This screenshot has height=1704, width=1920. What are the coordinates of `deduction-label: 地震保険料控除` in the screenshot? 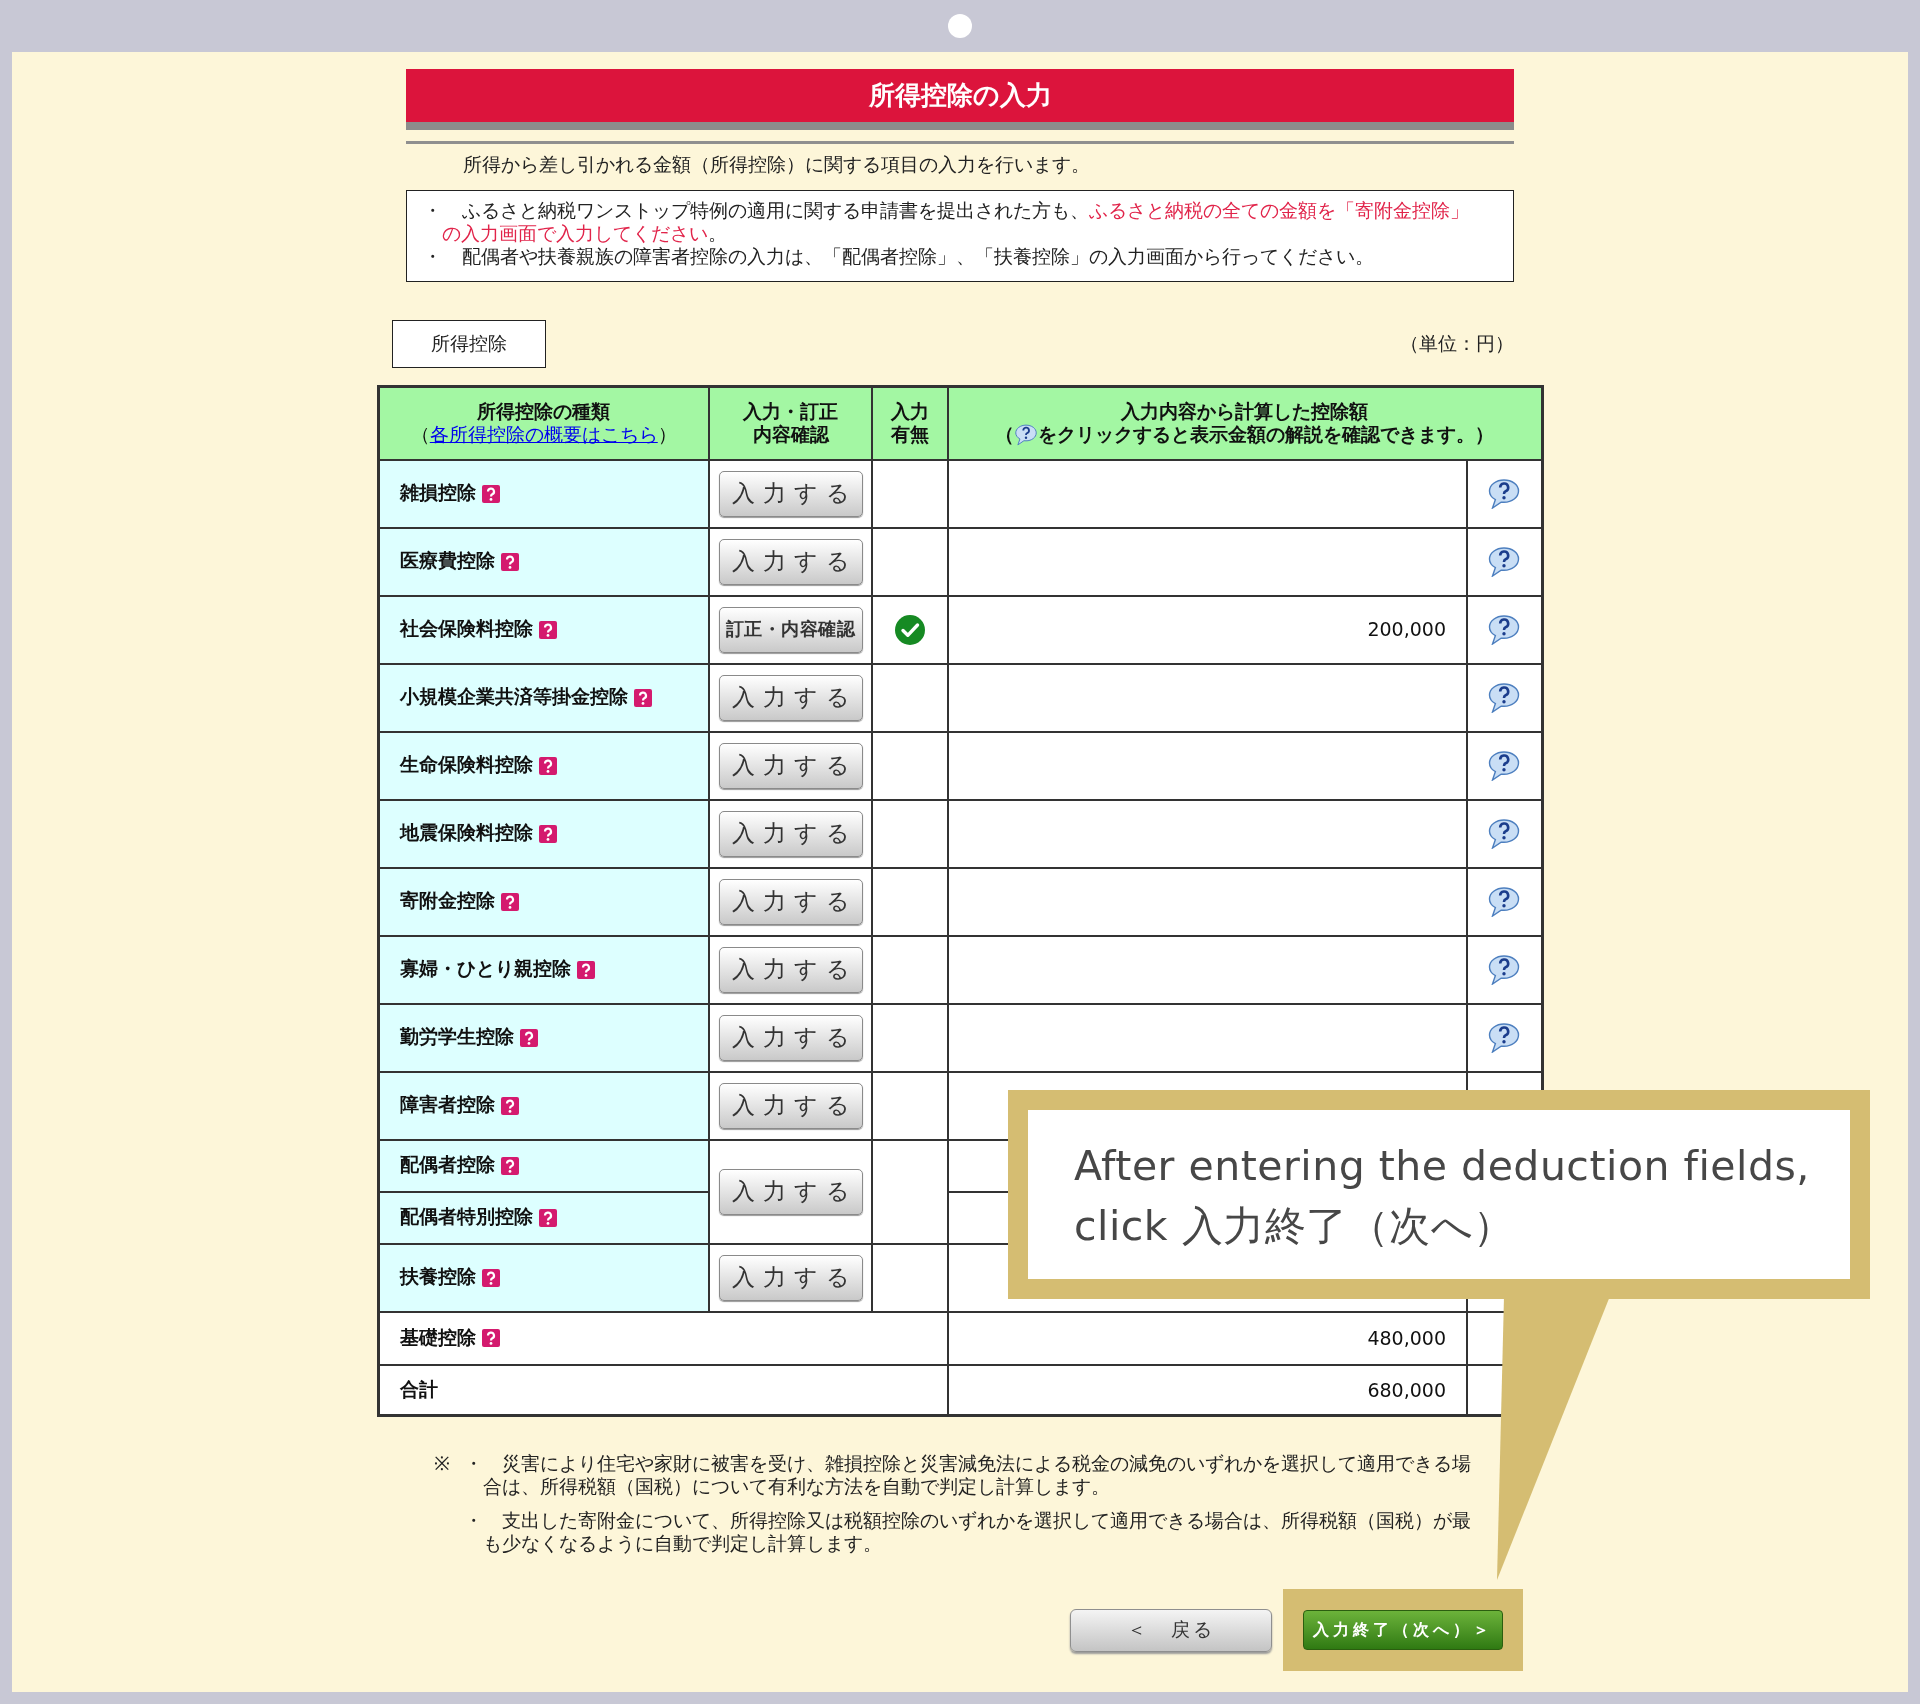 It's located at (466, 833).